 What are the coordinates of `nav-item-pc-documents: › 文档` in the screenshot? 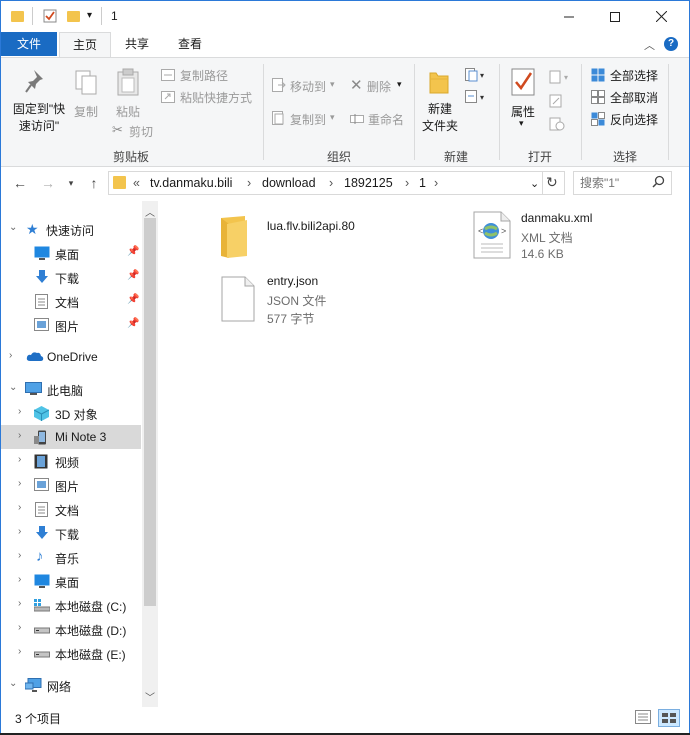 It's located at (71, 509).